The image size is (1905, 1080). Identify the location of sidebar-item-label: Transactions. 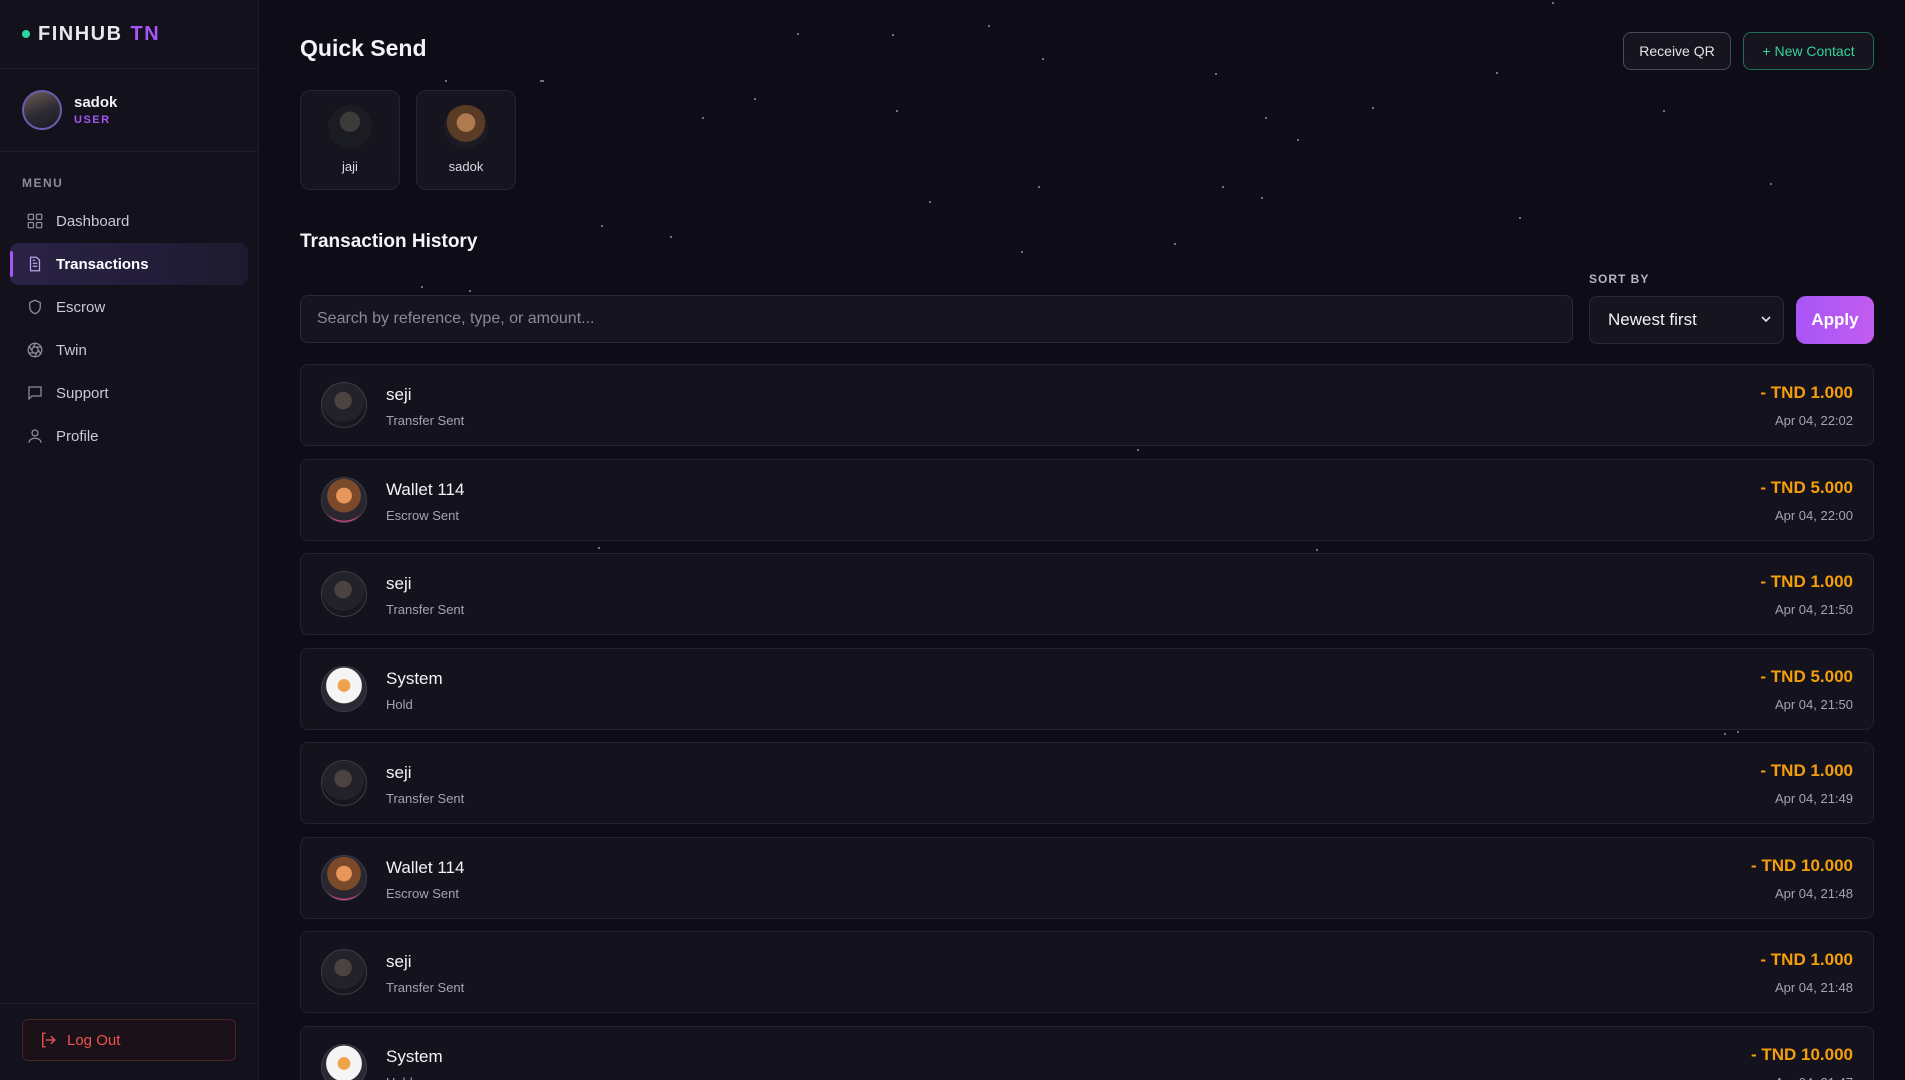
(102, 264).